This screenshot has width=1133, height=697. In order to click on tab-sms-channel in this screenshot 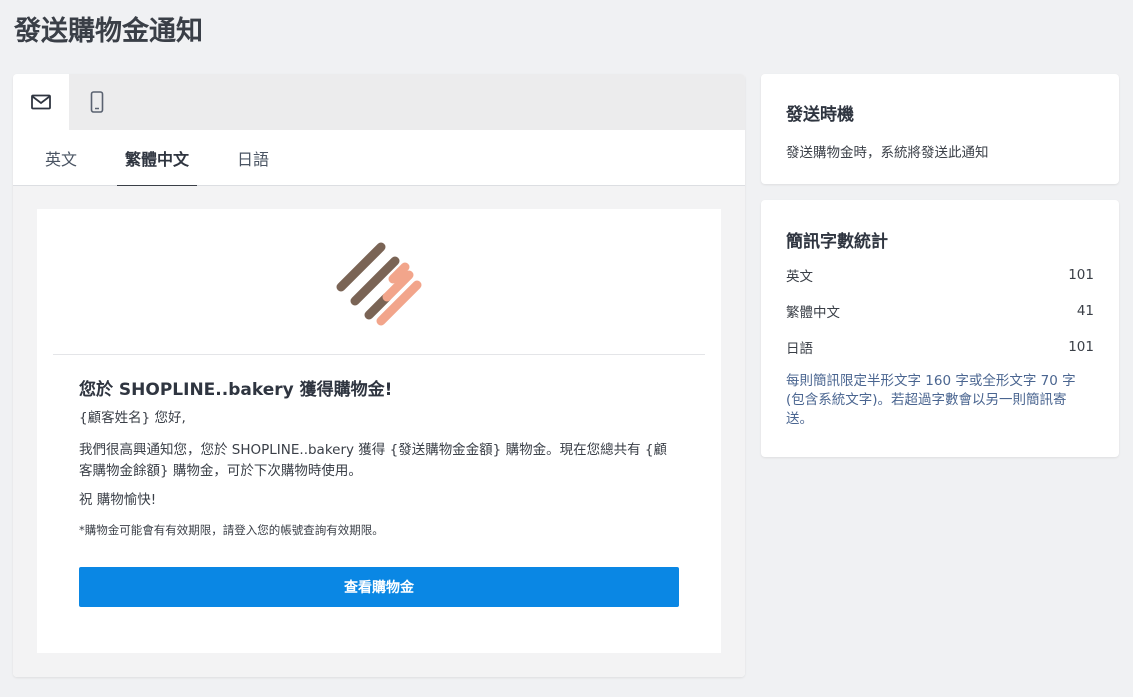, I will do `click(97, 102)`.